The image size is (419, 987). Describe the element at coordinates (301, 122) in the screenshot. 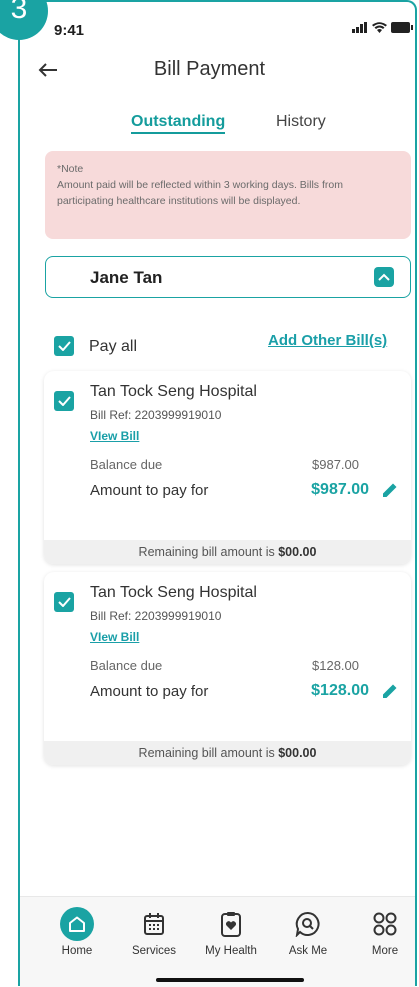

I see `tab-history: History` at that location.